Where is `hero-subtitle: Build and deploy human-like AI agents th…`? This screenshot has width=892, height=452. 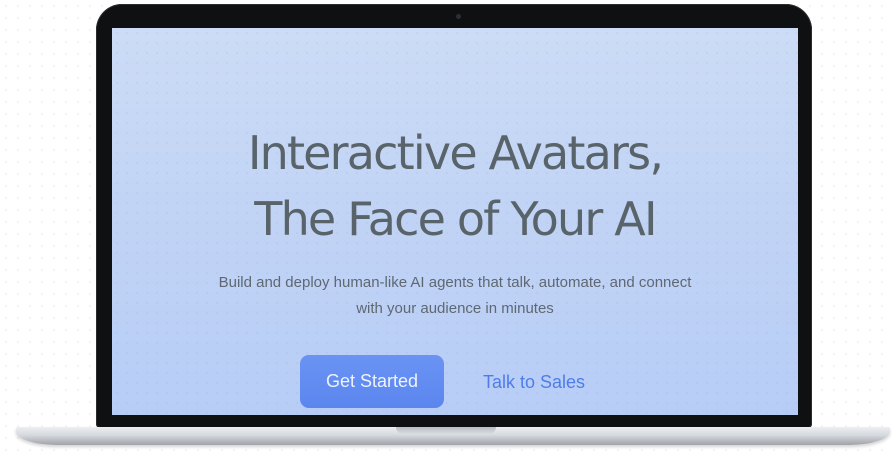 hero-subtitle: Build and deploy human-like AI agents th… is located at coordinates (455, 296).